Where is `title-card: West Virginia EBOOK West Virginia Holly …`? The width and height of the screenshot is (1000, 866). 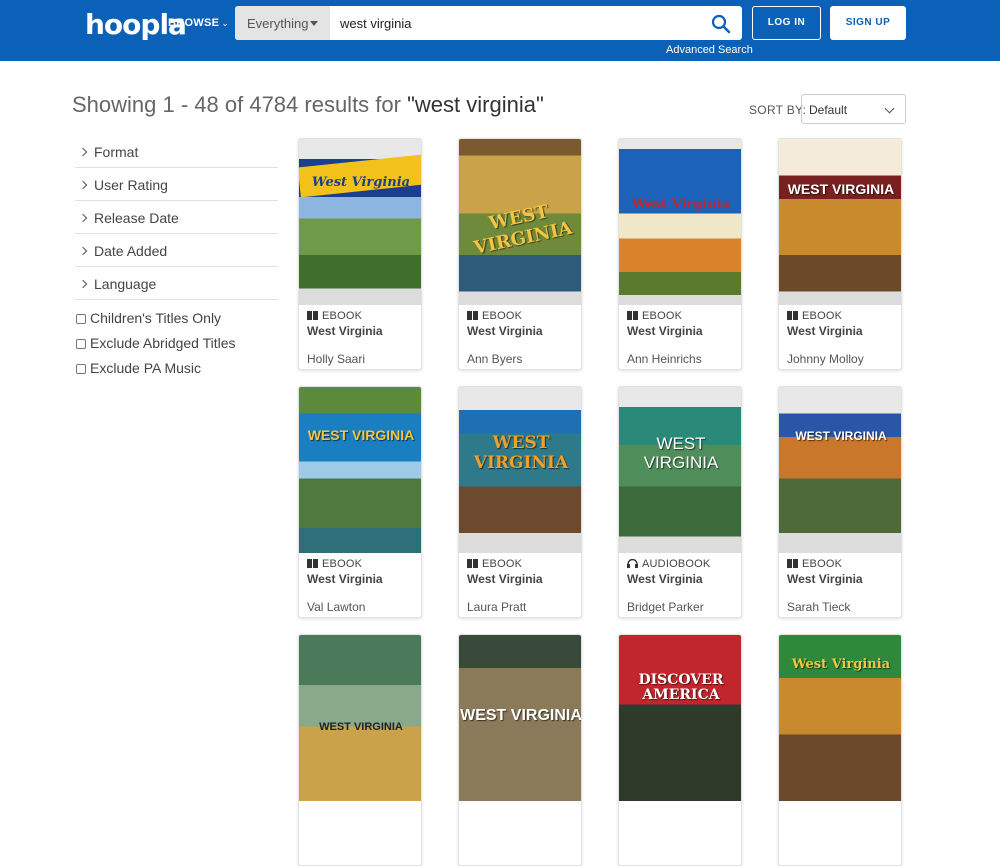
title-card: West Virginia EBOOK West Virginia Holly … is located at coordinates (360, 254).